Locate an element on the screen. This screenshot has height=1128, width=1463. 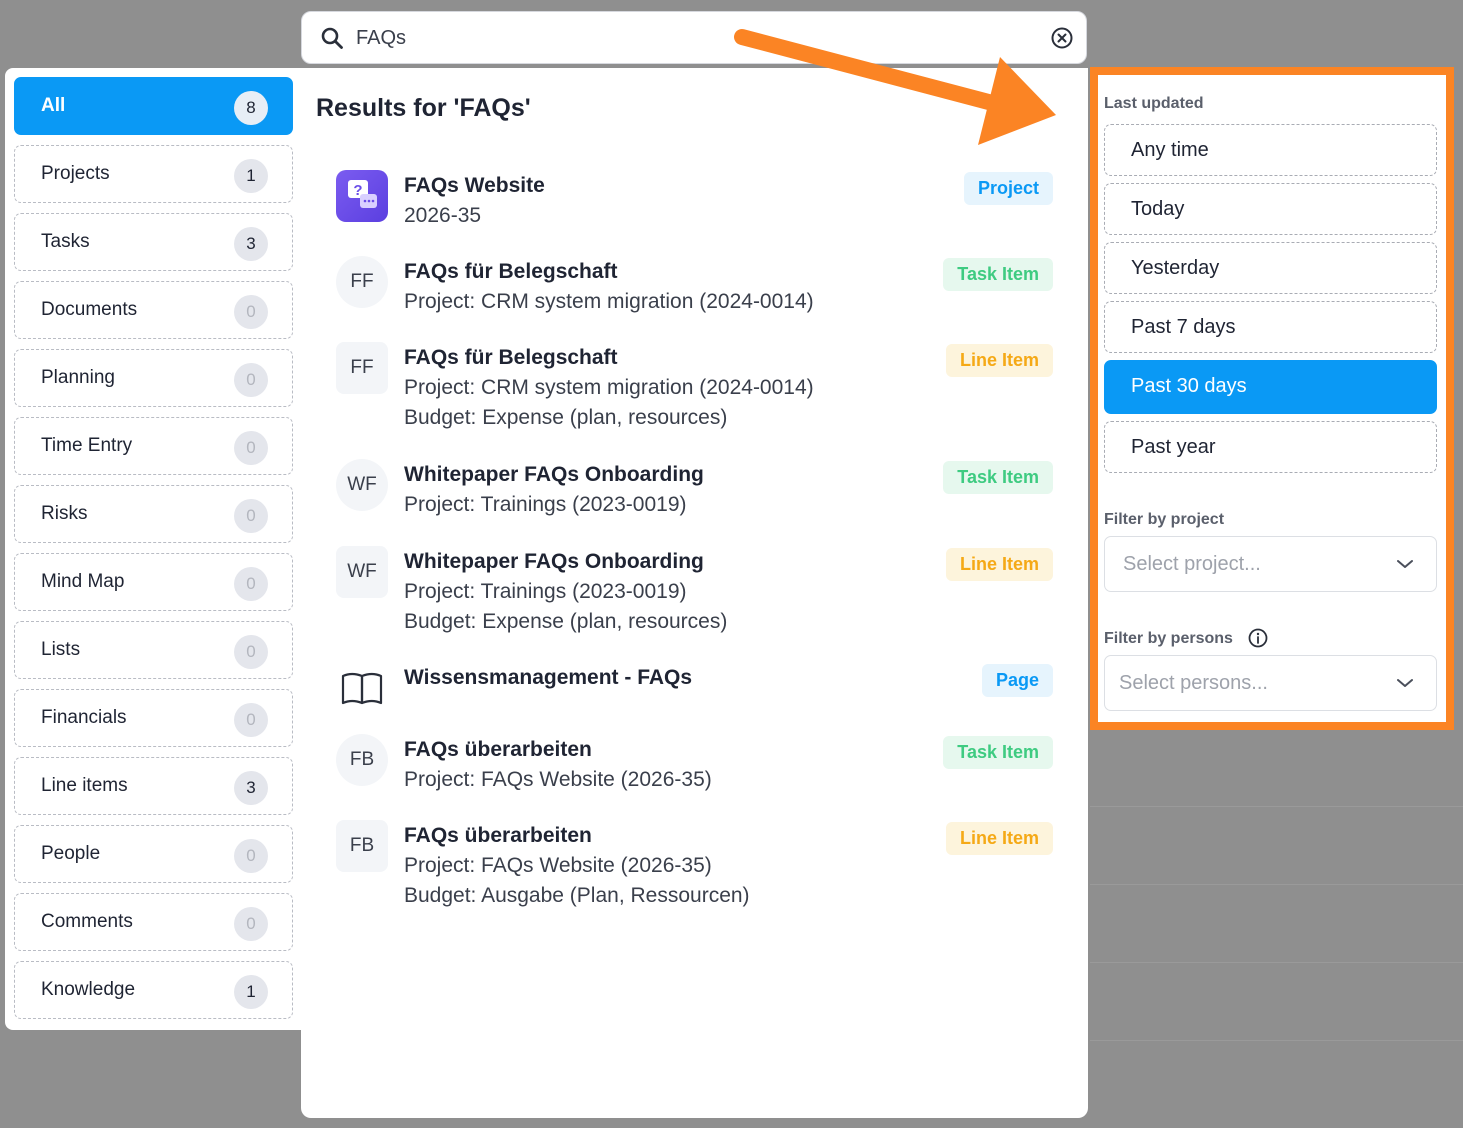
category-documents: Documents 0 is located at coordinates (153, 310).